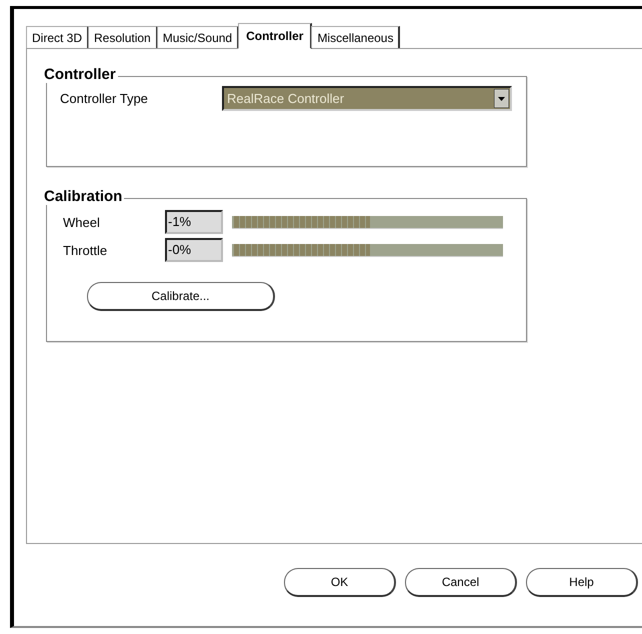  Describe the element at coordinates (104, 98) in the screenshot. I see `field-label: Controller Type` at that location.